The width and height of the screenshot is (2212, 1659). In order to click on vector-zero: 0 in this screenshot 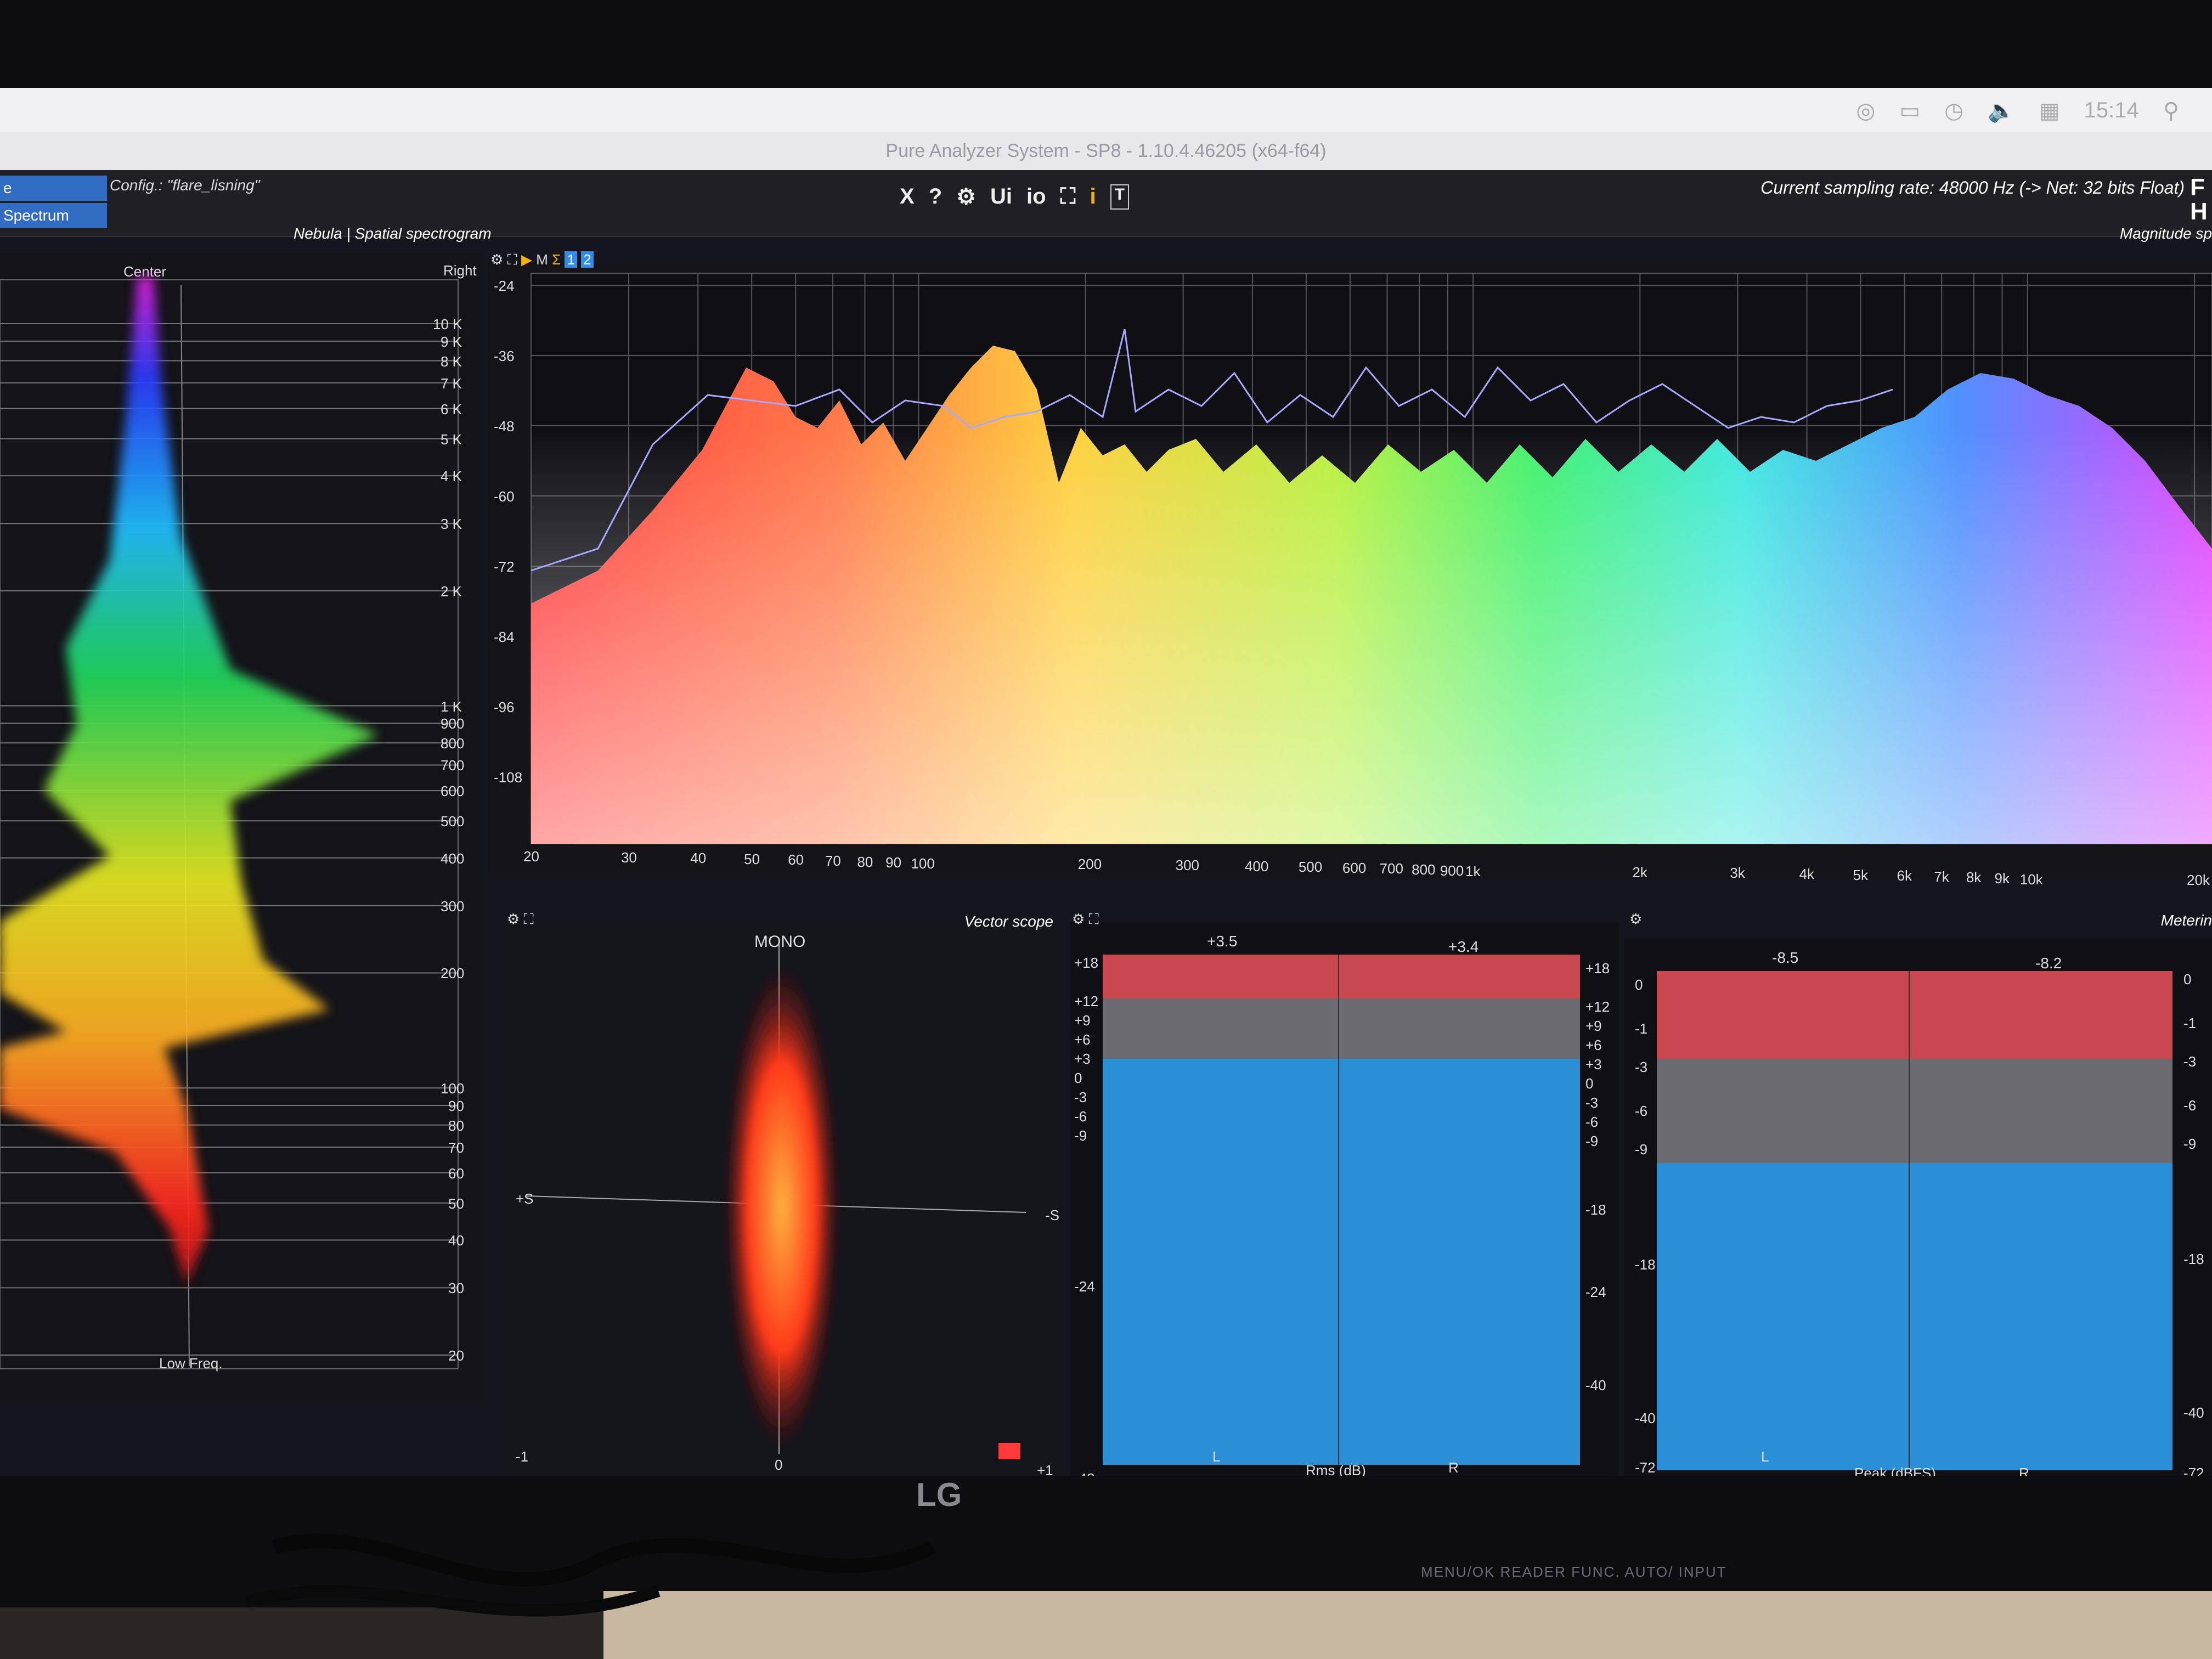, I will do `click(779, 1465)`.